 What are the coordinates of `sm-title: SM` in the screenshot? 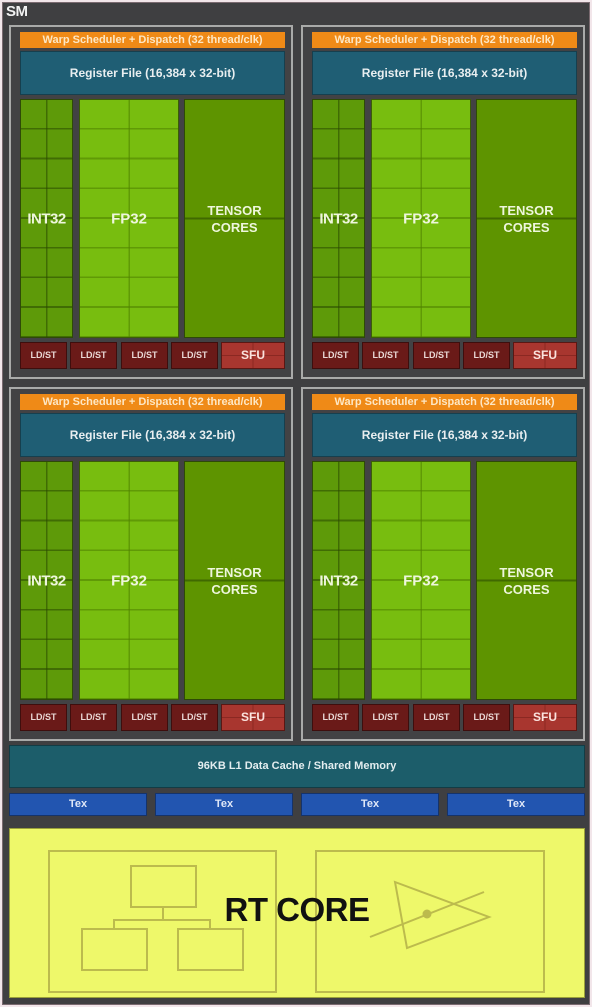 It's located at (17, 11).